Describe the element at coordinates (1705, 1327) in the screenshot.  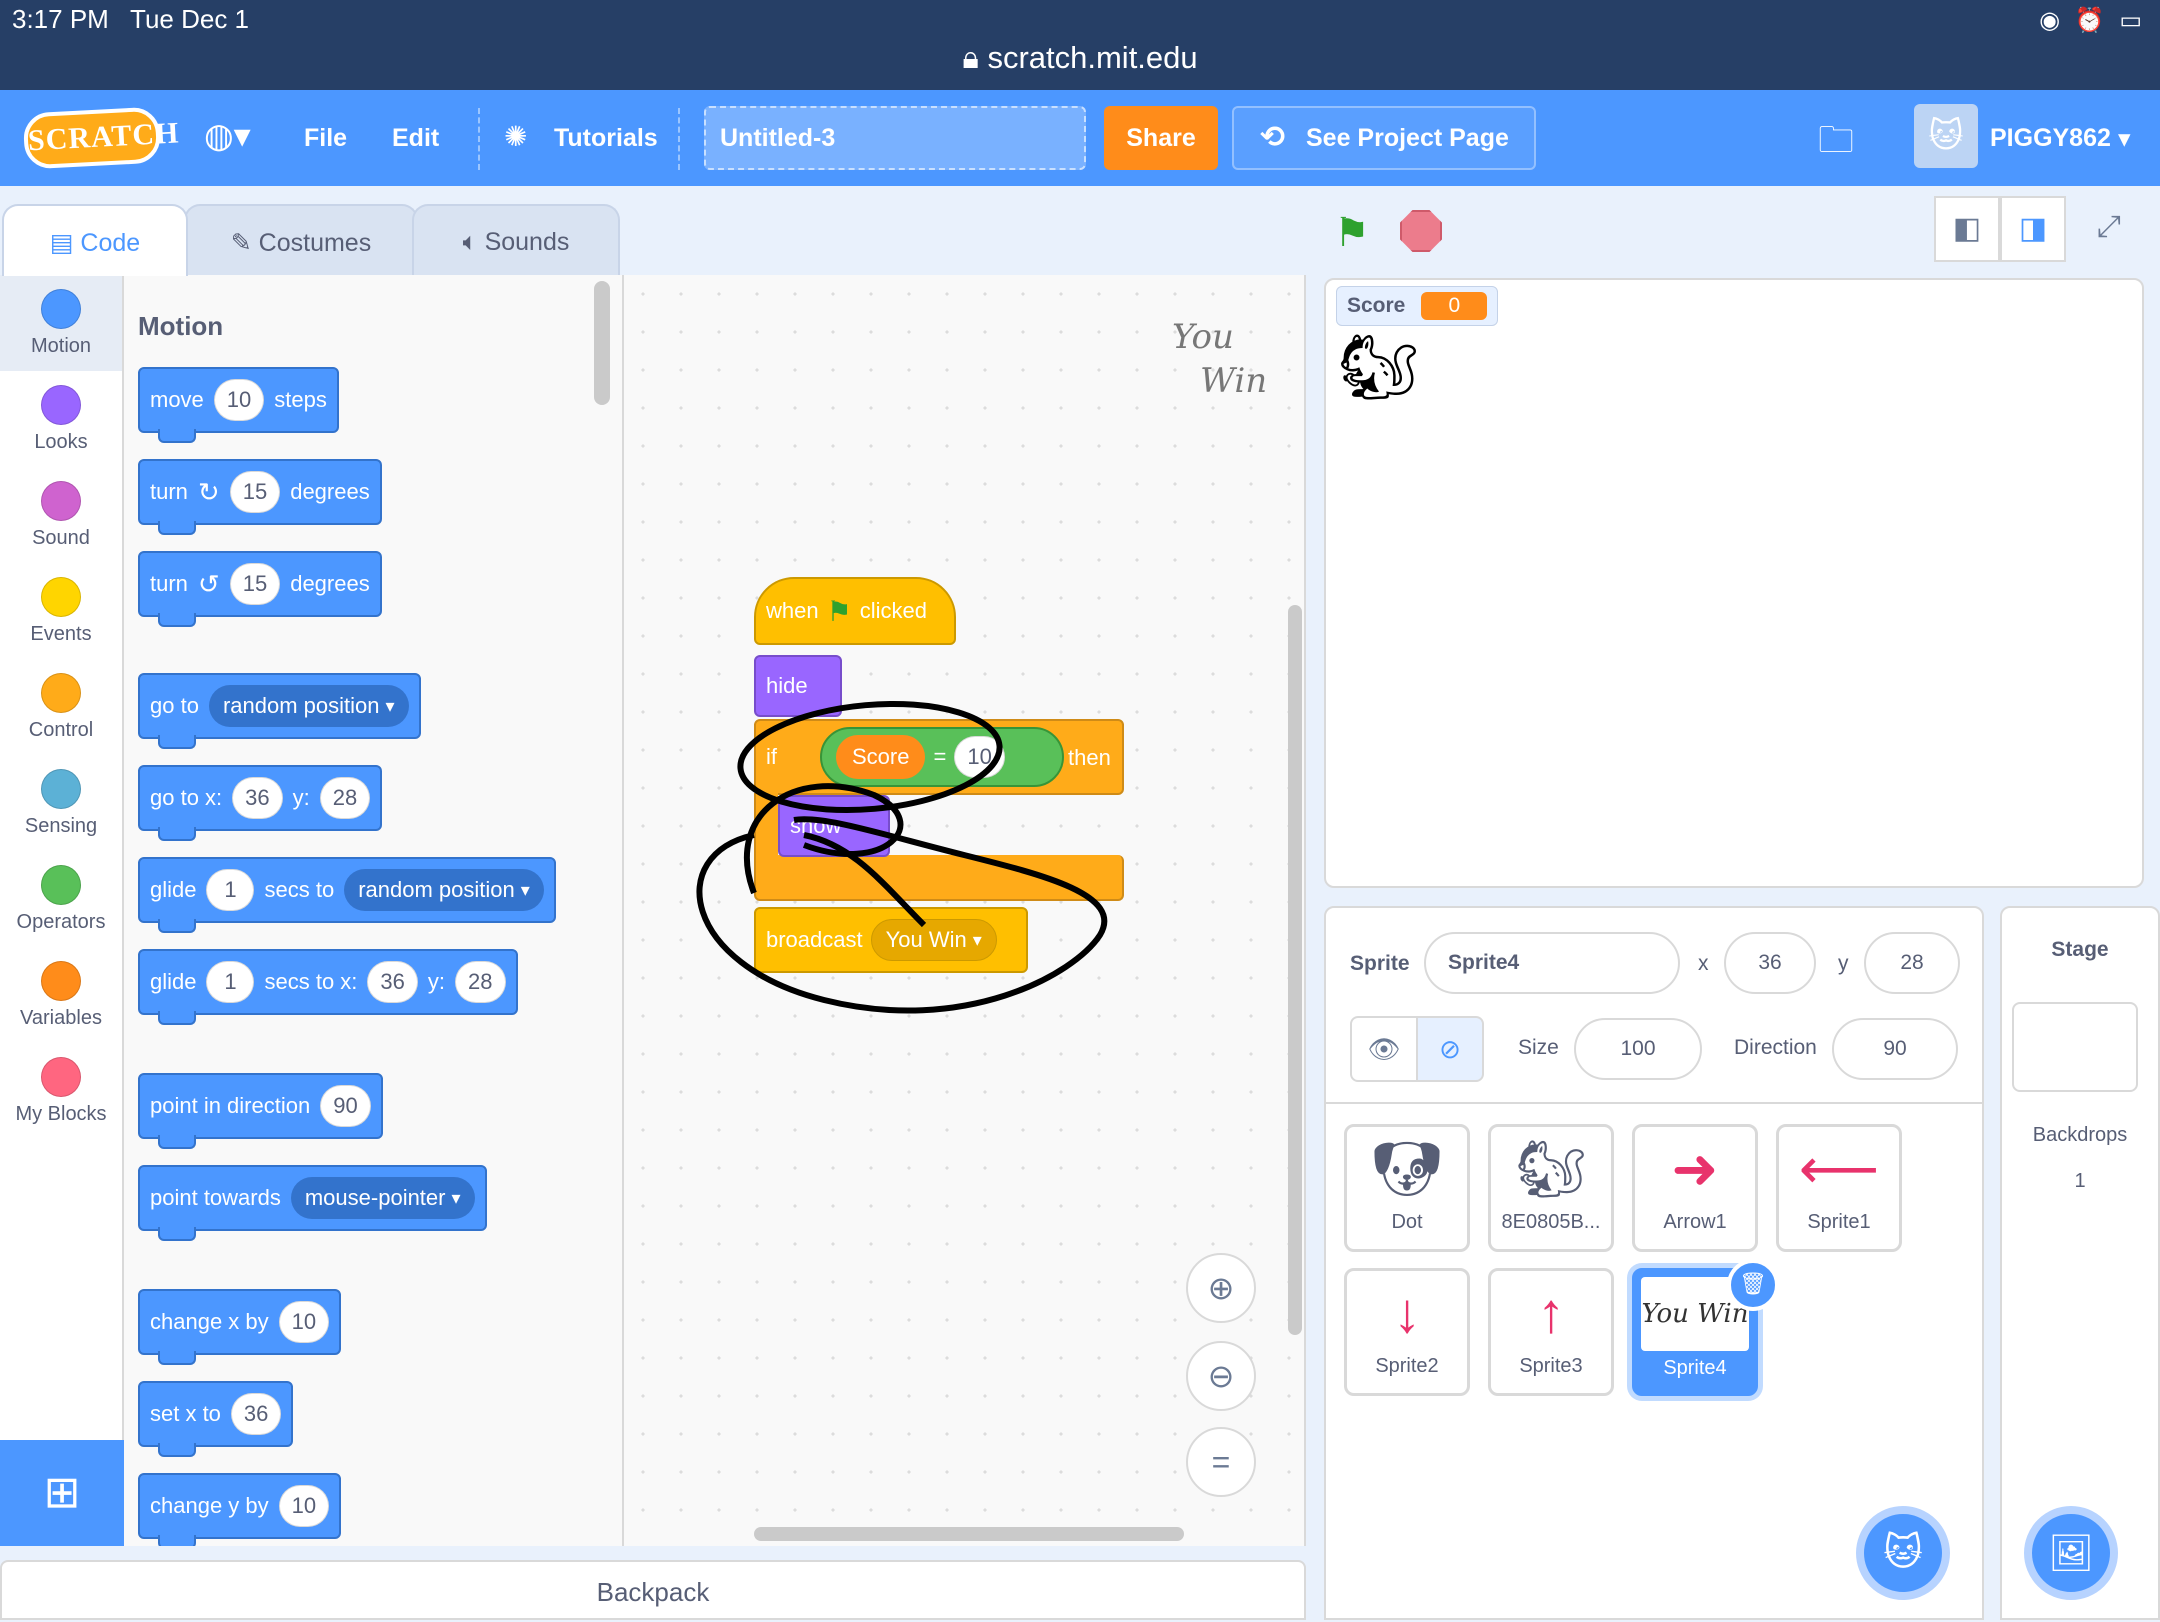
I see `sprite-tile-sprite4: You Win Sprite4 🗑︎` at that location.